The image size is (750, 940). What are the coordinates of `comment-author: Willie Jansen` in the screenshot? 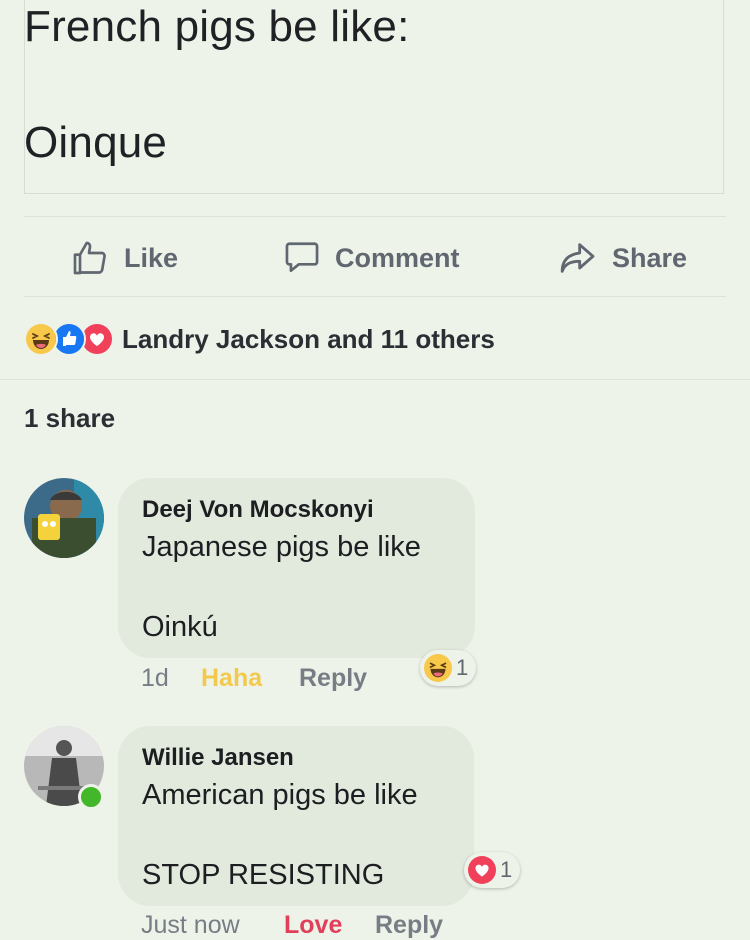 It's located at (218, 758).